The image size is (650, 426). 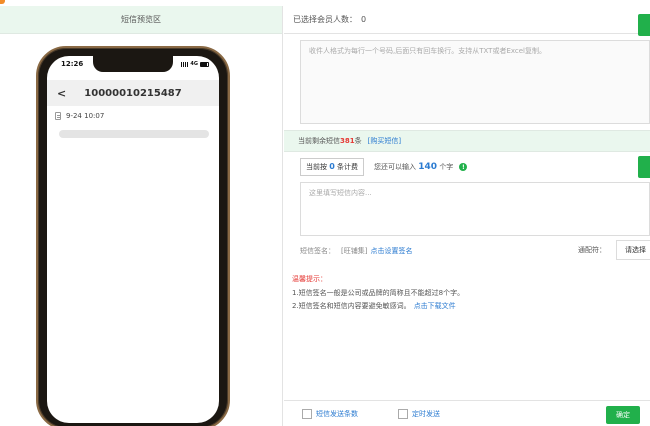 I want to click on chars-remaining: 您还可以输入 140 个字, so click(x=413, y=167).